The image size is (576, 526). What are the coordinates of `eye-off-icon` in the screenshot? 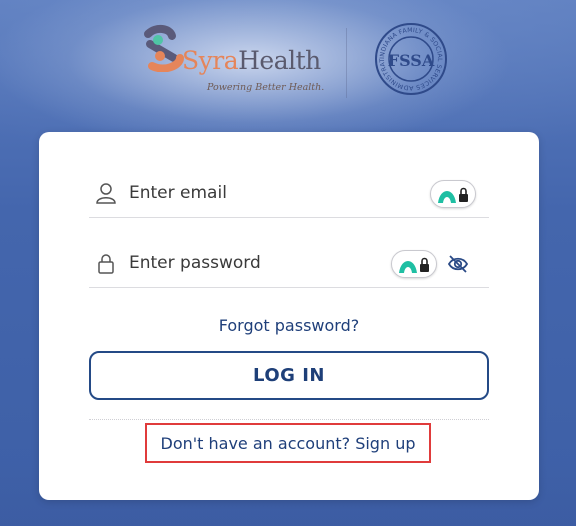 It's located at (458, 264).